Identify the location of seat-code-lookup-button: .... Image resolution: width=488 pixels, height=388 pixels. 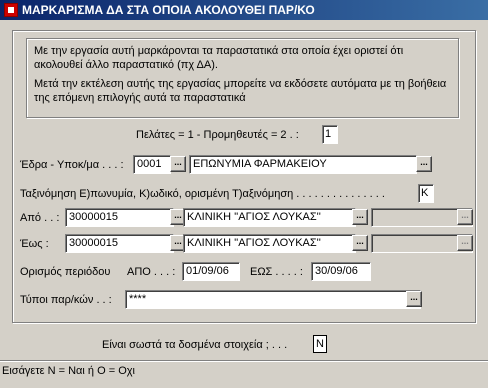
(178, 164).